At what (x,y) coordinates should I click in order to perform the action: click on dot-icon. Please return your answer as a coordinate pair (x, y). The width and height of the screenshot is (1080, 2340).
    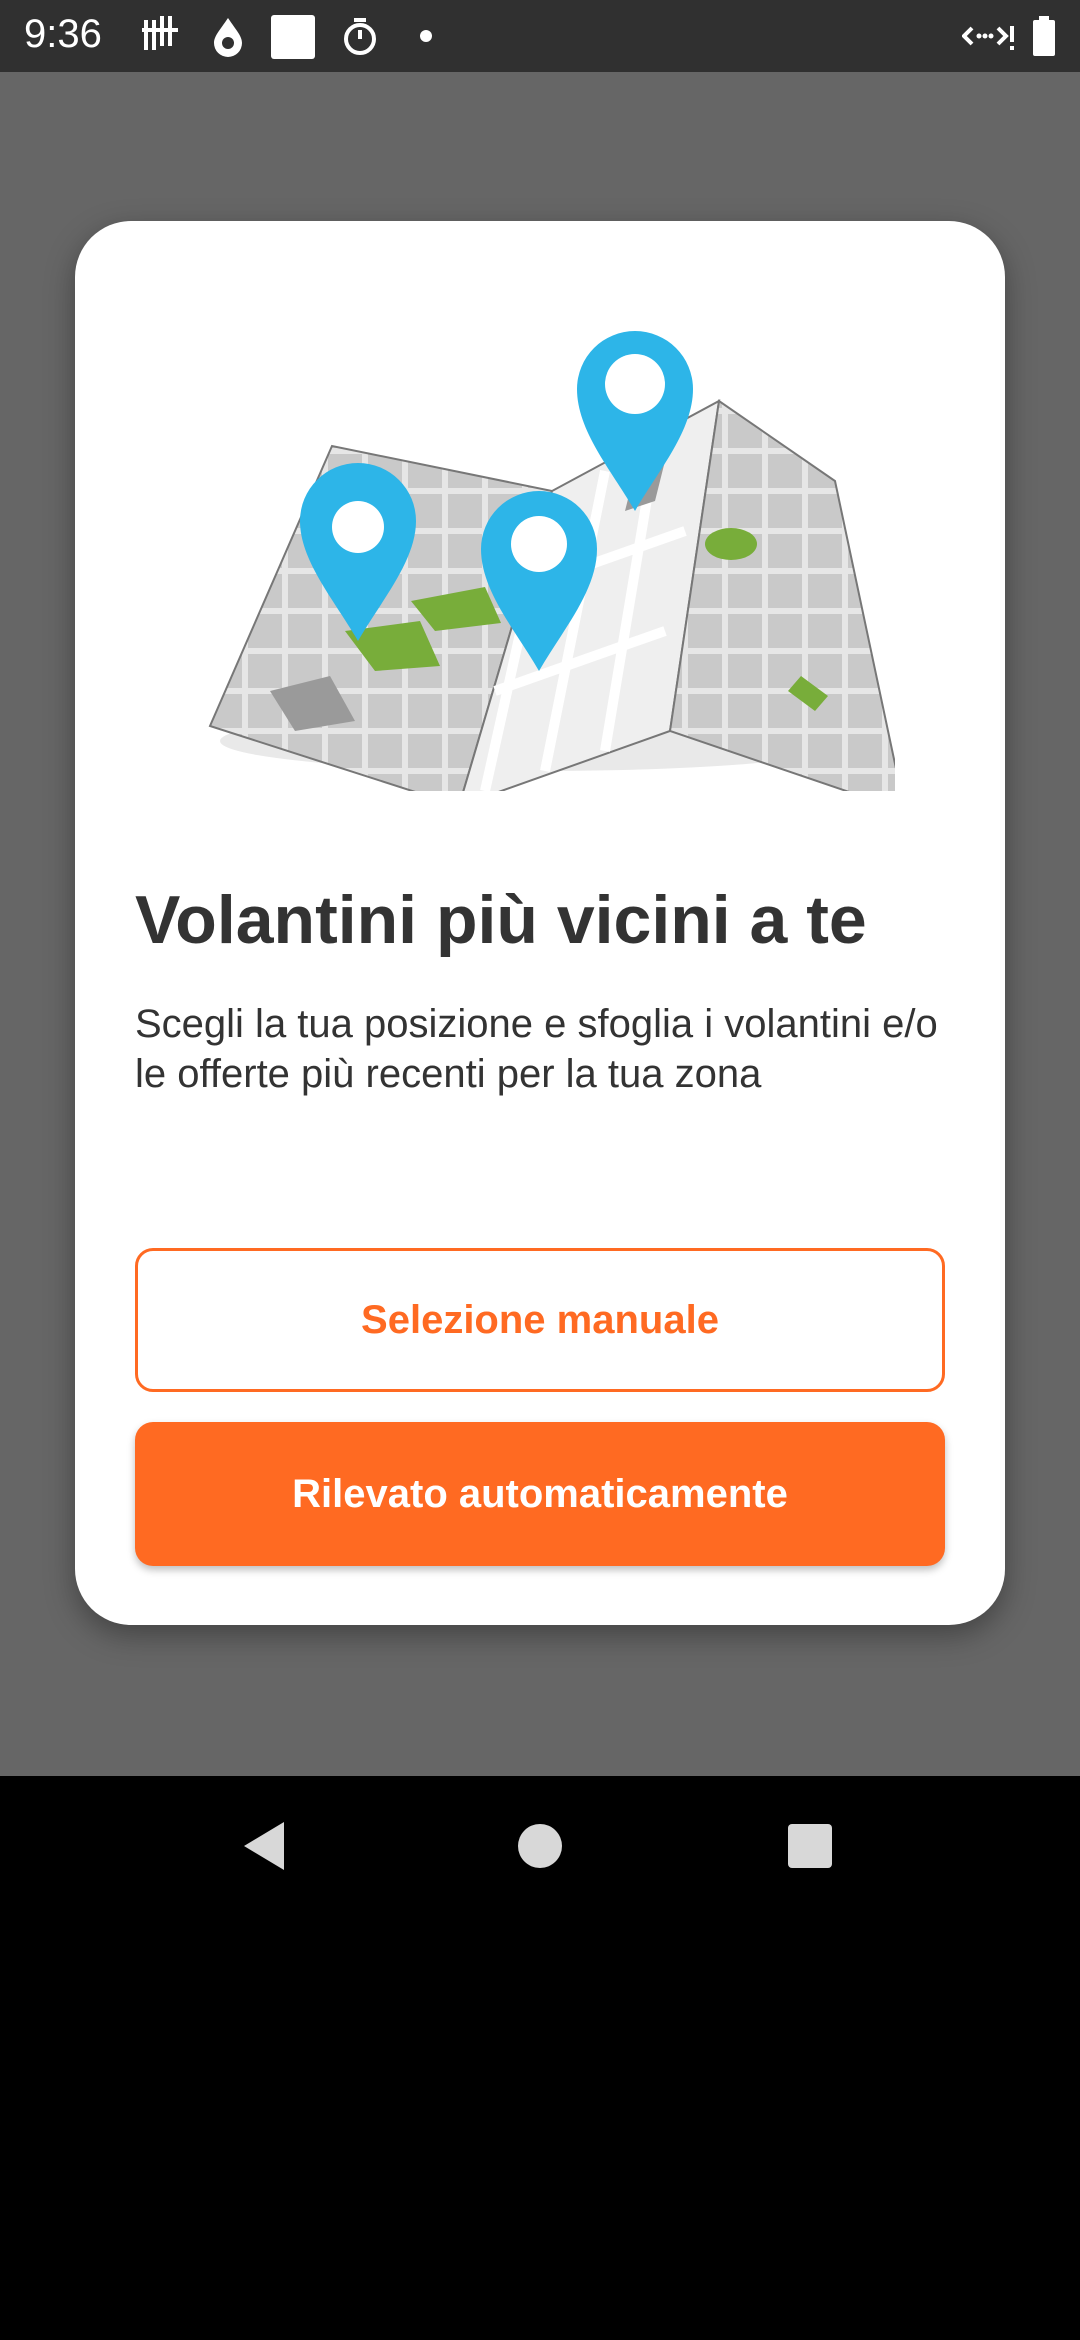
    Looking at the image, I should click on (426, 36).